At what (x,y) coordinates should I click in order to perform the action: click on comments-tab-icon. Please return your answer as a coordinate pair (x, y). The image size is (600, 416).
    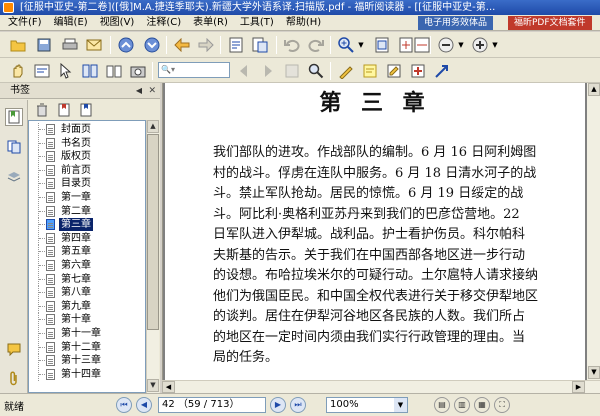
    Looking at the image, I should click on (14, 349).